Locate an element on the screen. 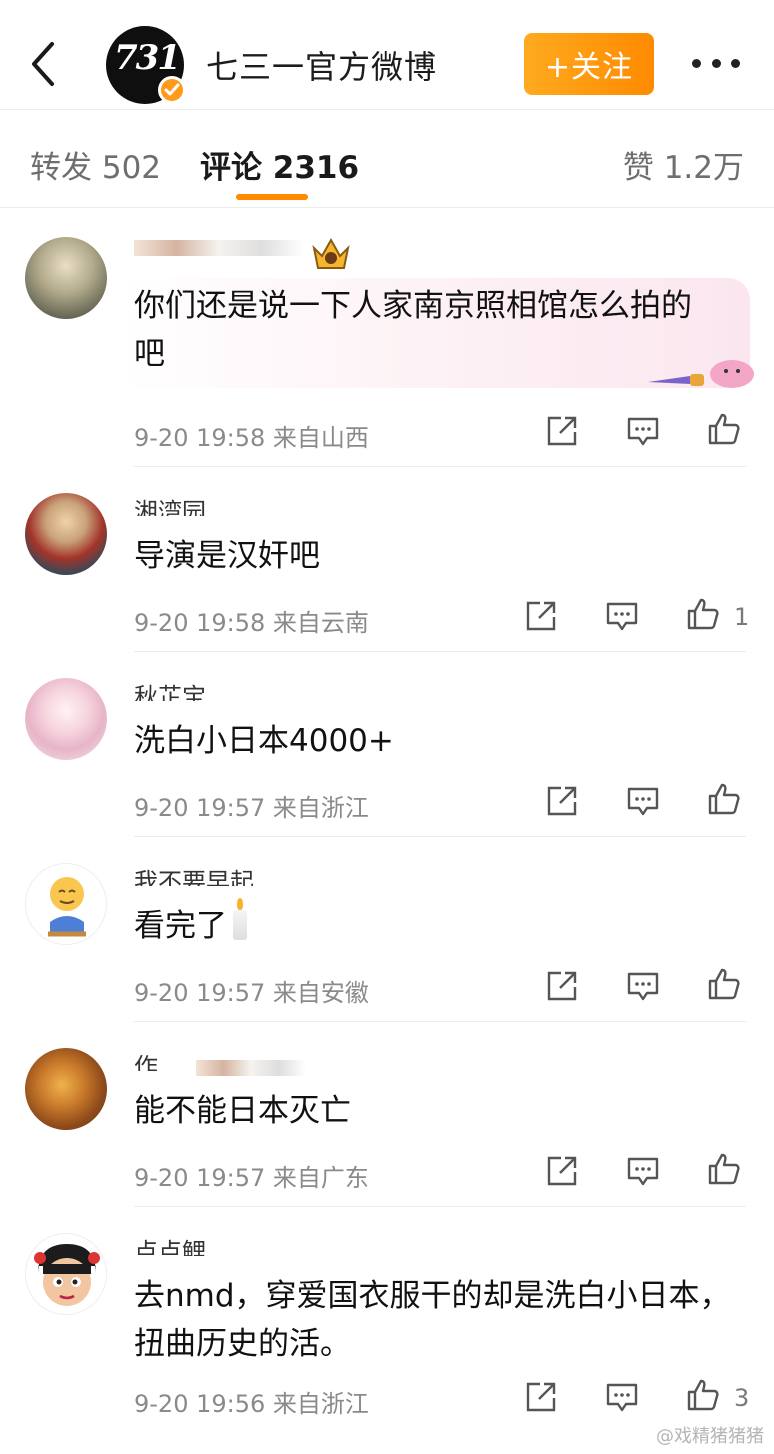  comment-text-line: 去nmd，穿爱国衣服干的却是洗白小日本， is located at coordinates (432, 1296).